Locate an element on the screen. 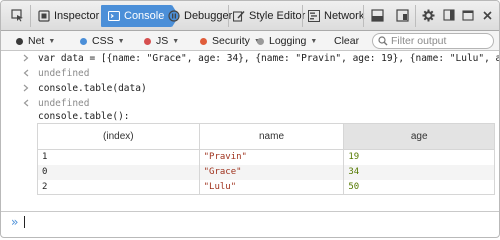 The image size is (500, 240). cell-index: 0 is located at coordinates (118, 172).